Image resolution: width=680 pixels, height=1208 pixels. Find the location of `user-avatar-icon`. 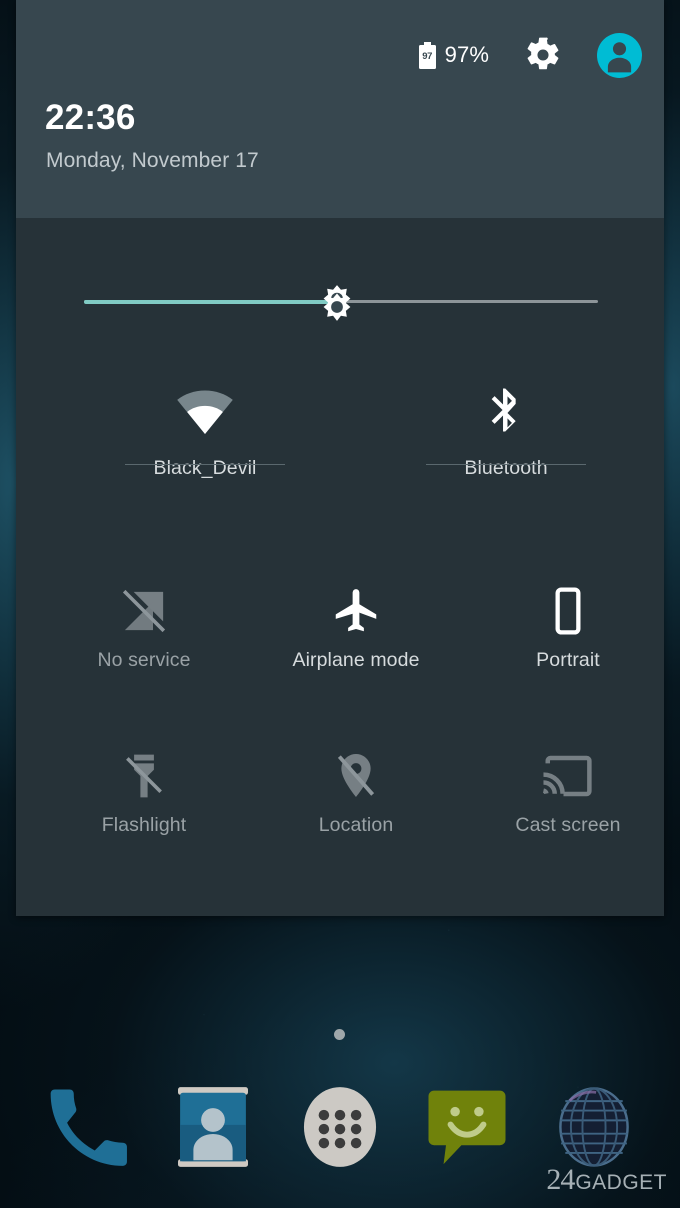

user-avatar-icon is located at coordinates (619, 56).